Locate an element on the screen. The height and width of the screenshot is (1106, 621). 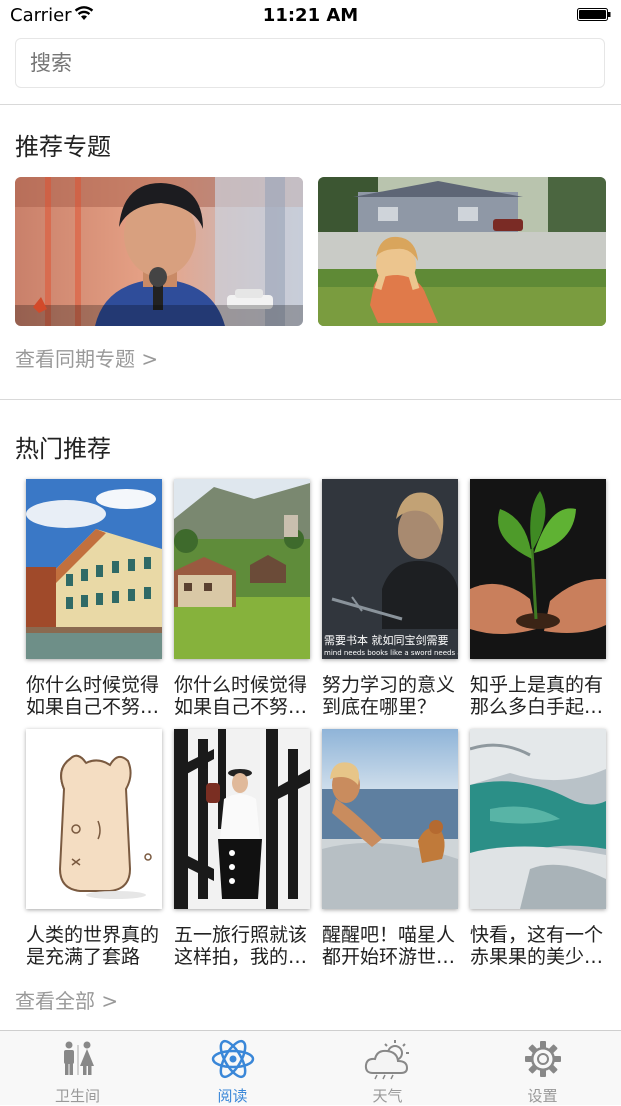
tab-label: 卫生间 is located at coordinates (77, 1096).